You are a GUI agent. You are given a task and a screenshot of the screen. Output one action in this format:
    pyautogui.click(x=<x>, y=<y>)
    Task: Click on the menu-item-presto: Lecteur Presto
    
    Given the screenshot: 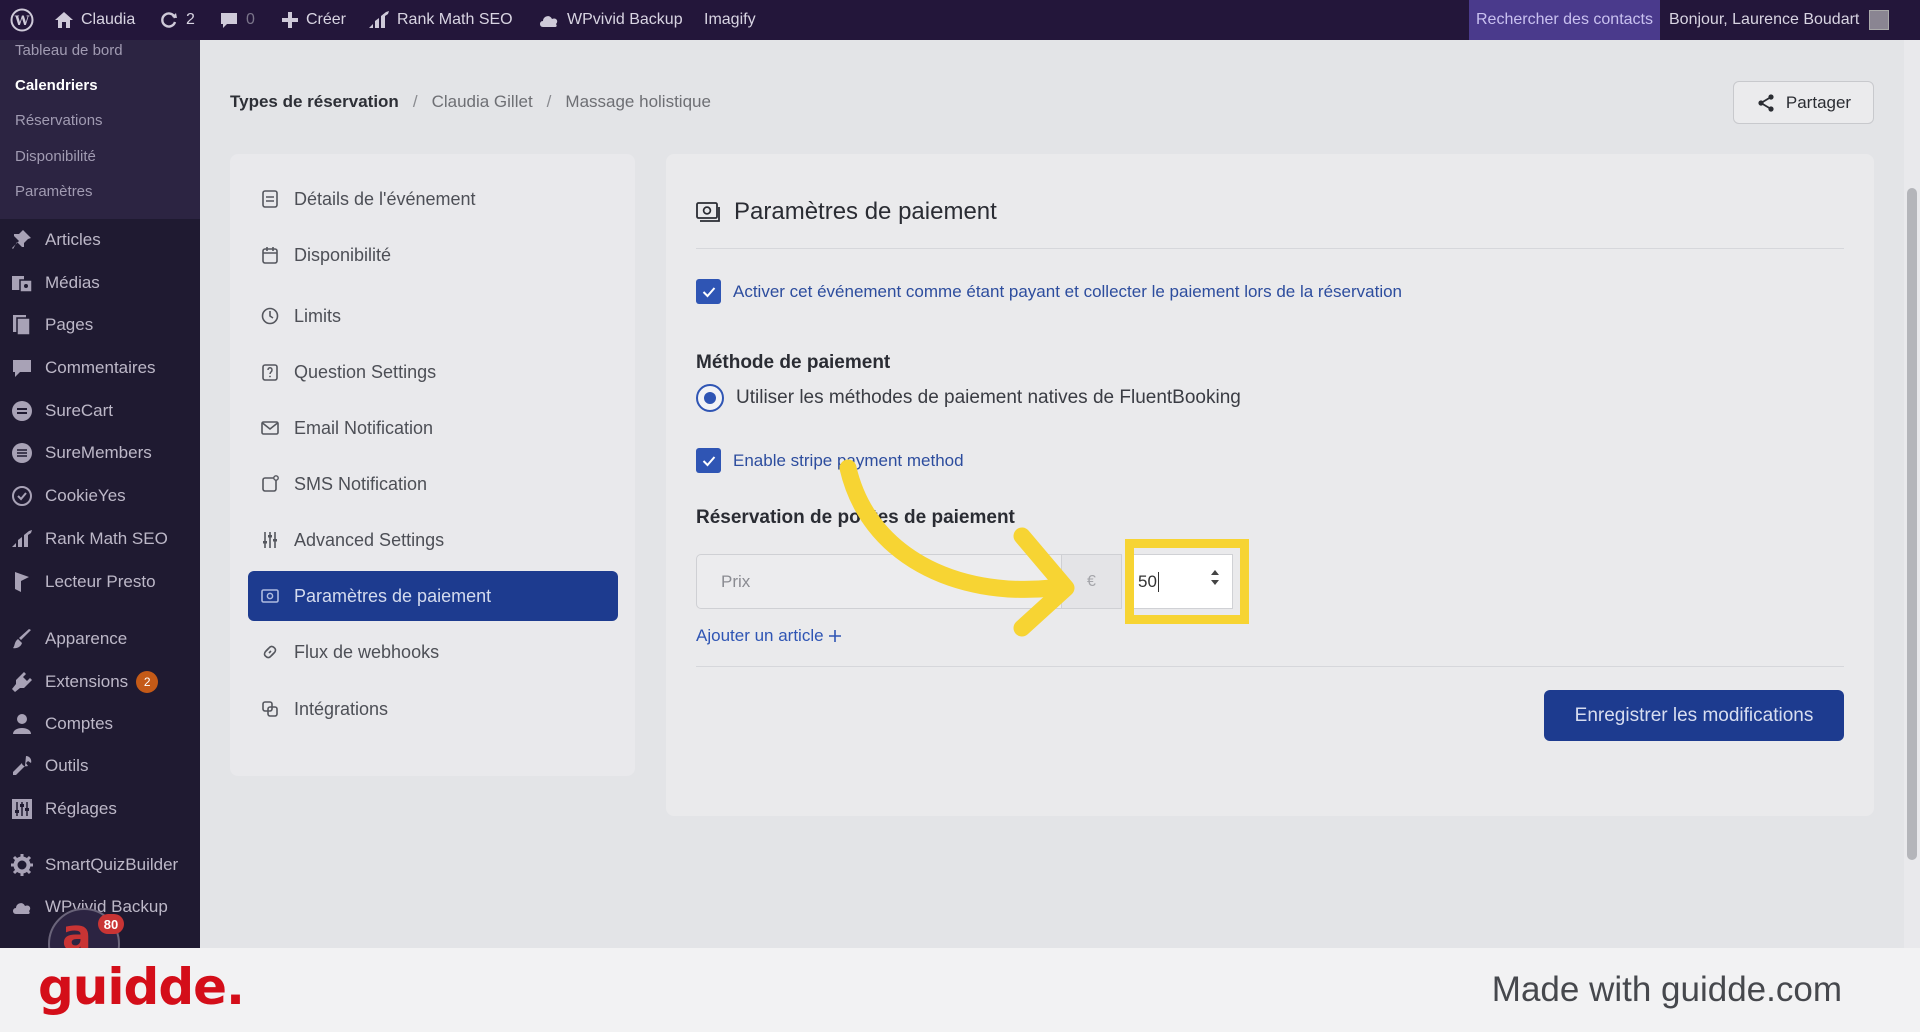 What is the action you would take?
    pyautogui.click(x=100, y=582)
    